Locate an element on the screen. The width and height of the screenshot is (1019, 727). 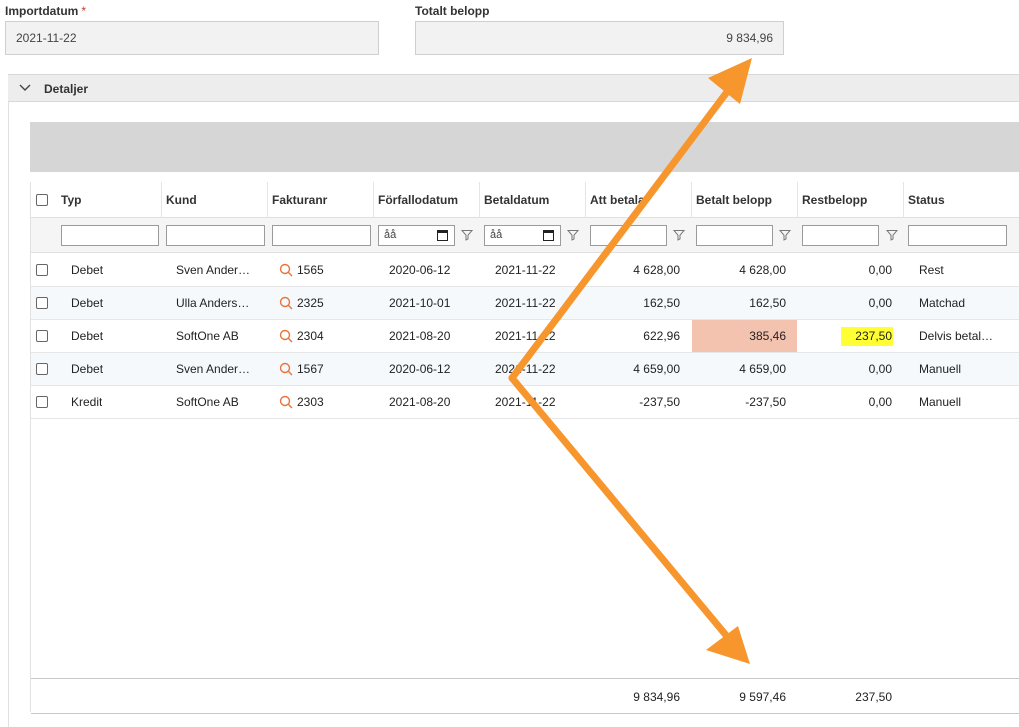
total-restbelopp: 237,50 is located at coordinates (873, 697).